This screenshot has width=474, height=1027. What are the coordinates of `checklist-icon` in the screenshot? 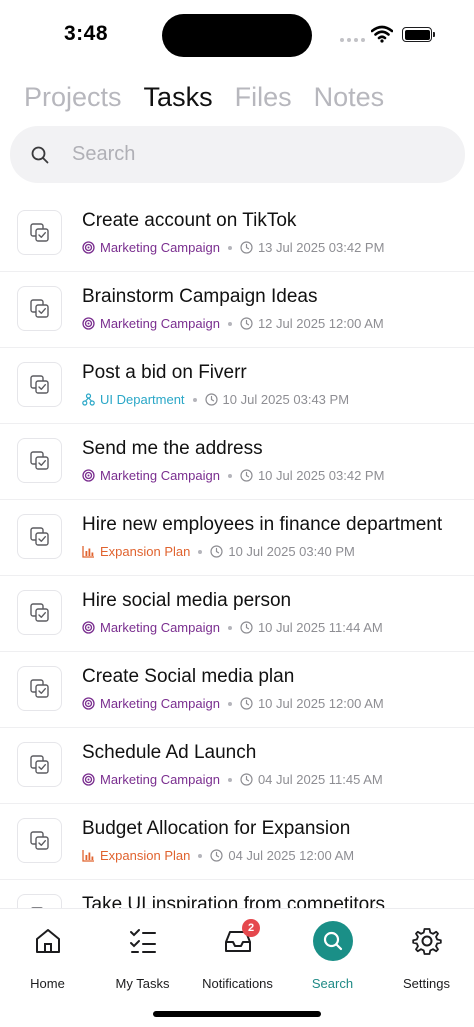 It's located at (142, 941).